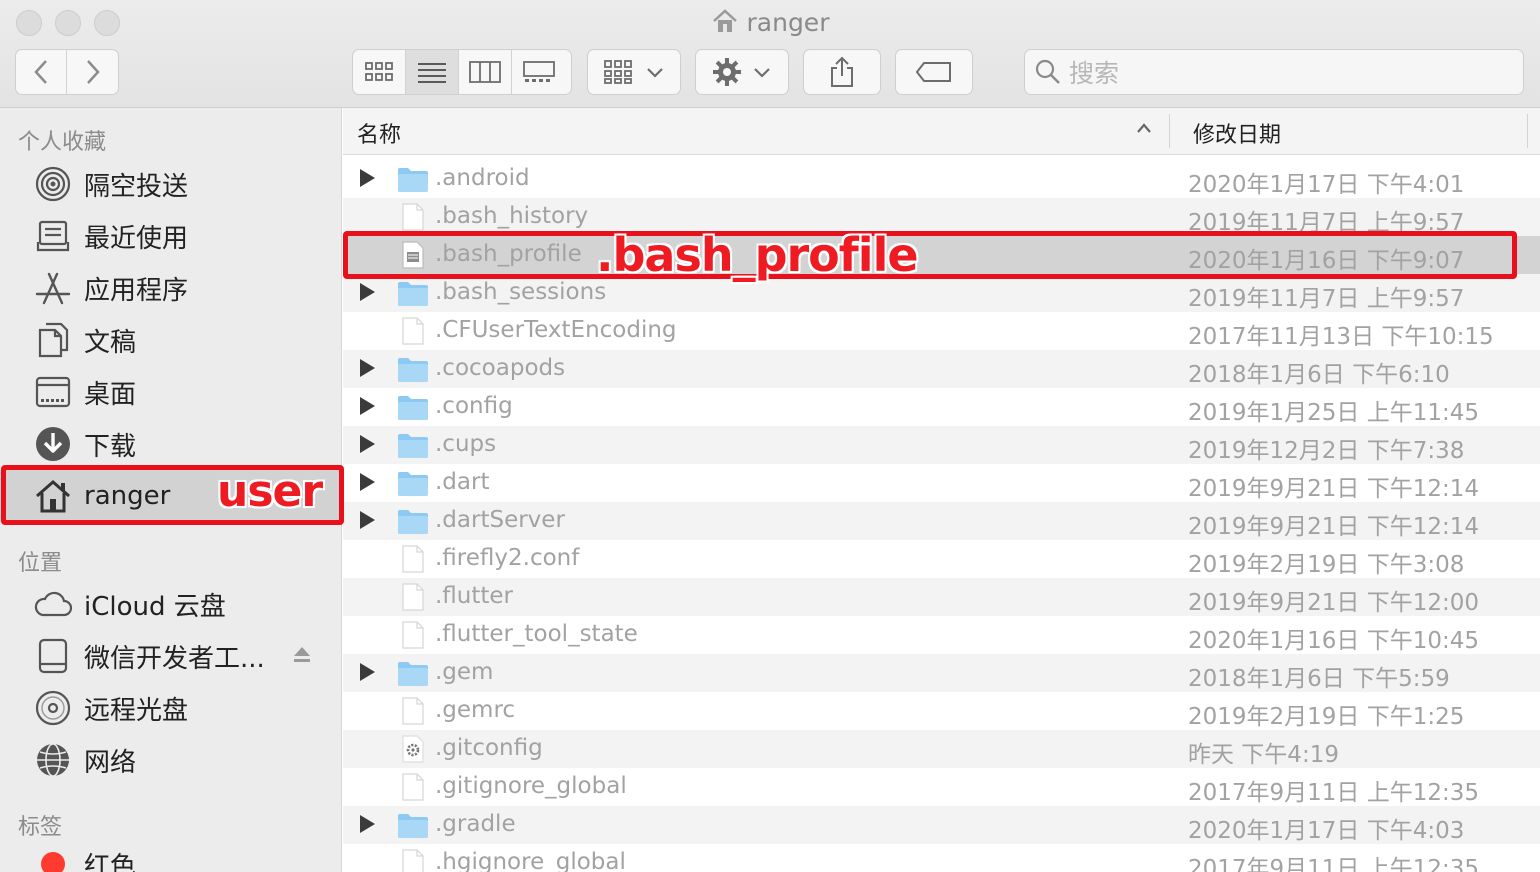 This screenshot has width=1540, height=872. What do you see at coordinates (171, 708) in the screenshot?
I see `sidebar-item-remote-disc: 远程光盘` at bounding box center [171, 708].